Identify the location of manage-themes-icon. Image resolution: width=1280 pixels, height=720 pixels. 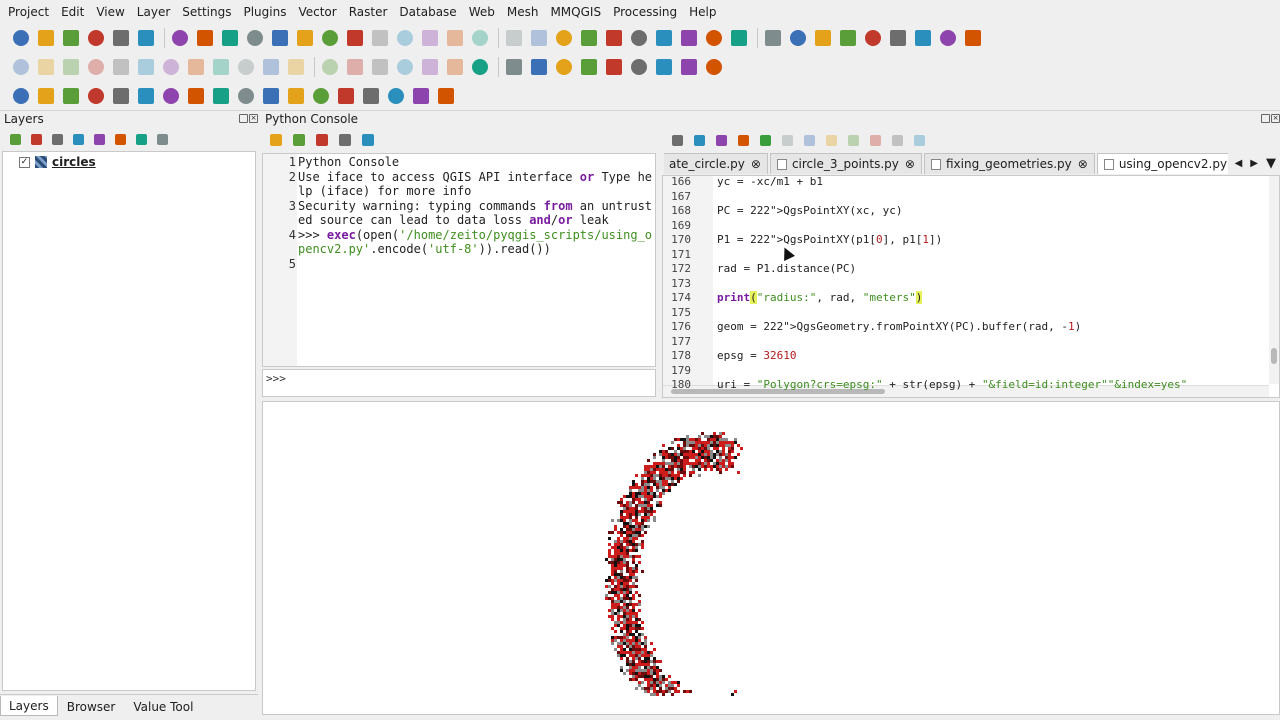
(57, 139).